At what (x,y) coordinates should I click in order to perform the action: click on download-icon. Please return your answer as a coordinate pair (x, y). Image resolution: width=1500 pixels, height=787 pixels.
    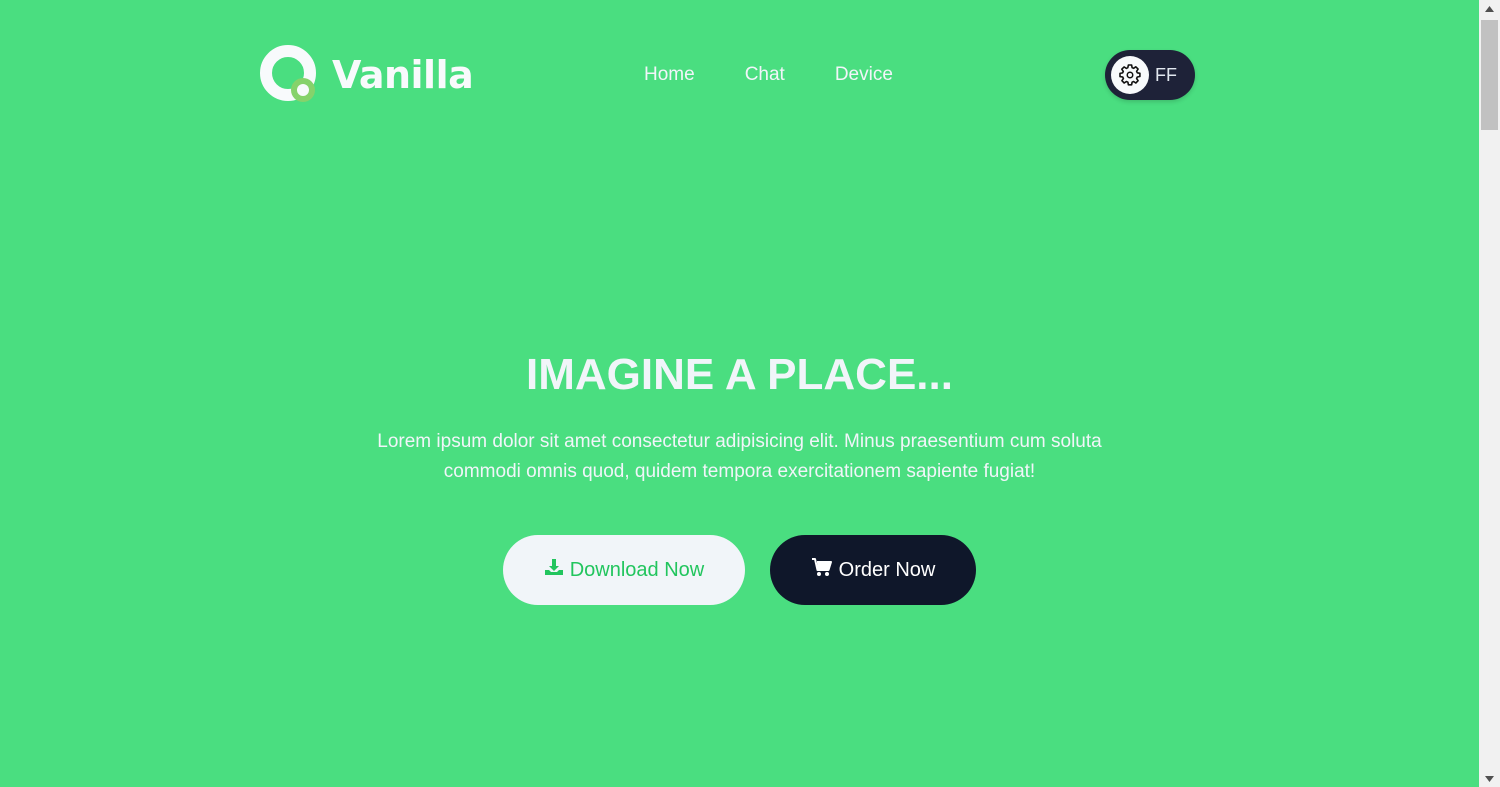
    Looking at the image, I should click on (557, 570).